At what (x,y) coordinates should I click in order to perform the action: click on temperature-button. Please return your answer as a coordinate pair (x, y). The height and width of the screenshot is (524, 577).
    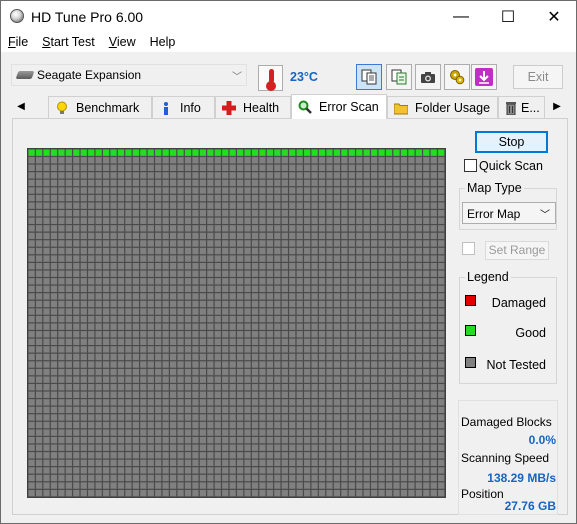
    Looking at the image, I should click on (270, 78).